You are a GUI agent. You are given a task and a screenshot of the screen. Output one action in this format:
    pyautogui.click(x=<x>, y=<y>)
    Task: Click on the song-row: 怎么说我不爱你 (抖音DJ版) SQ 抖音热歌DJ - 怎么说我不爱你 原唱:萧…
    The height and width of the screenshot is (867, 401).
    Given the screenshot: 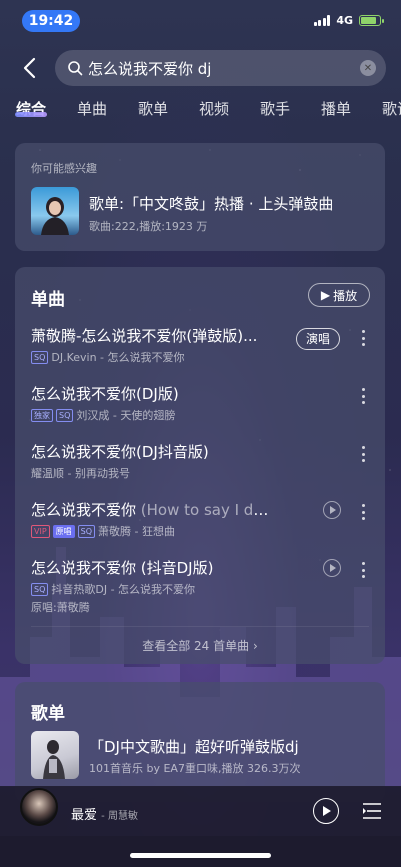 What is the action you would take?
    pyautogui.click(x=200, y=586)
    